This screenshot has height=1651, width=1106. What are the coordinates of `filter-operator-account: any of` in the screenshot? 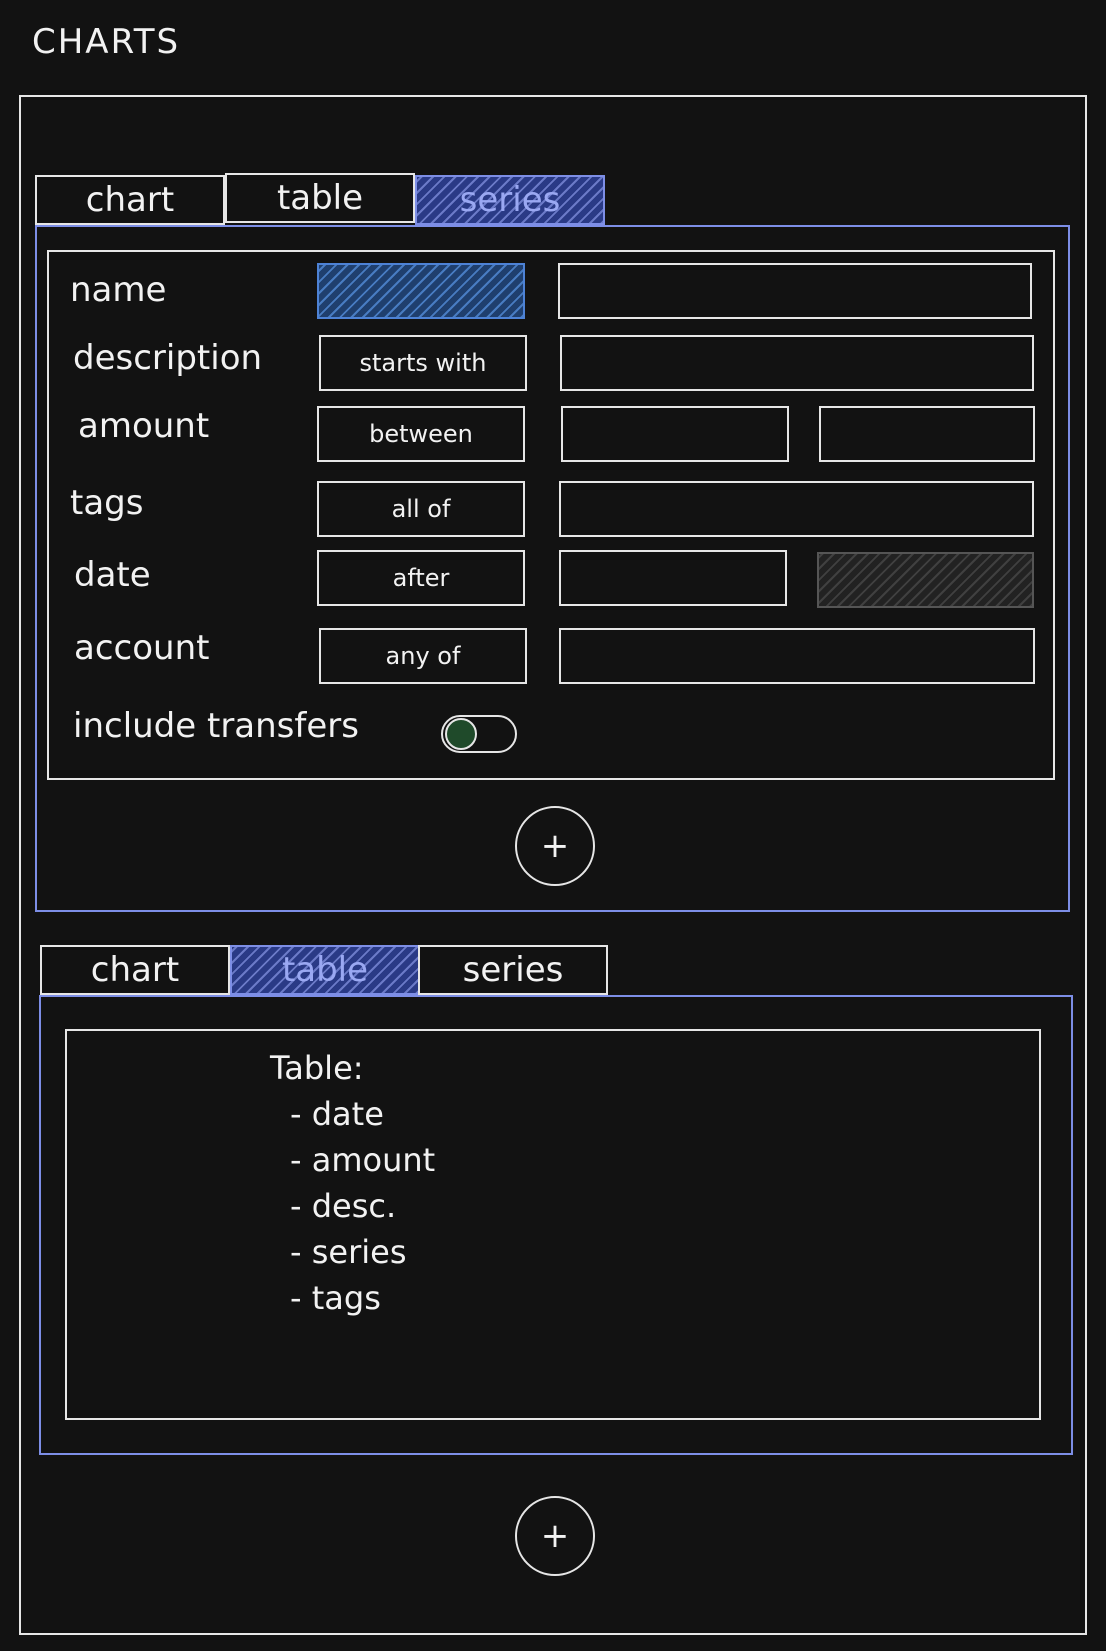 It's located at (423, 656).